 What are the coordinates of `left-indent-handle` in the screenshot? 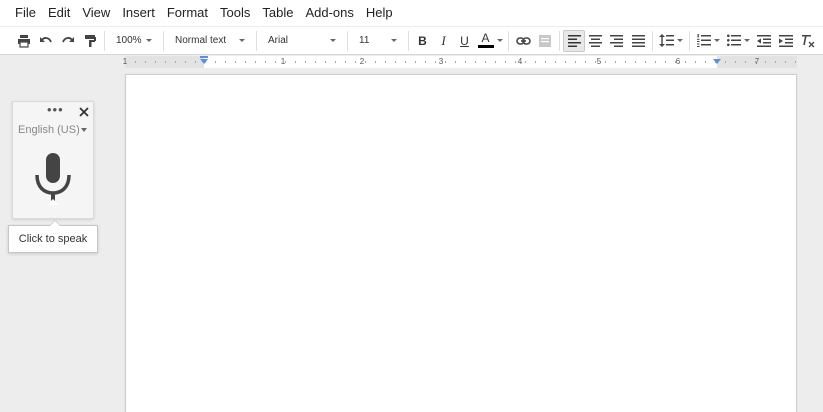 It's located at (204, 61).